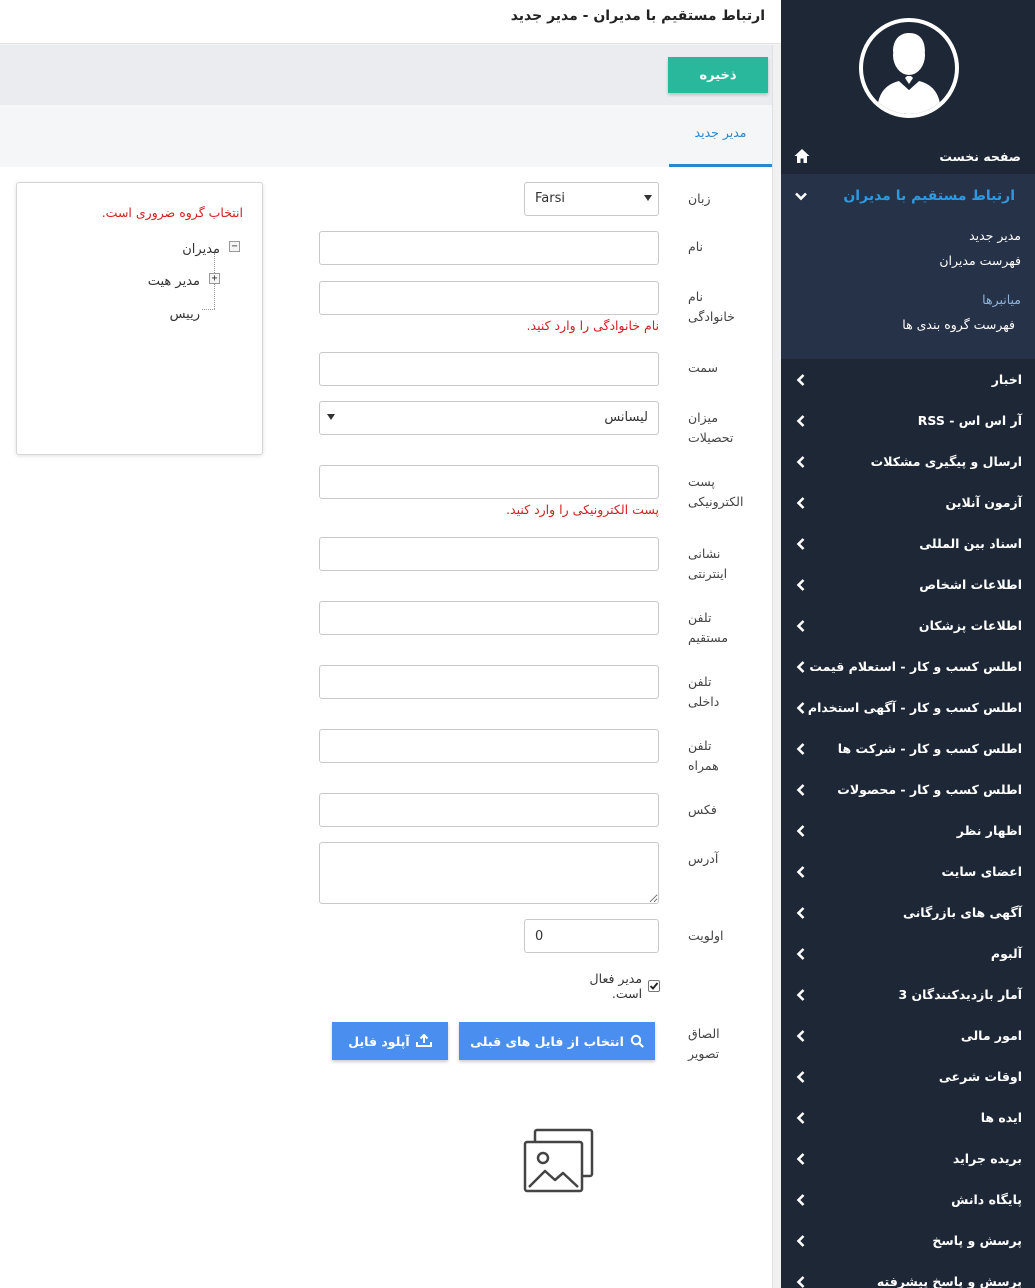 Image resolution: width=1035 pixels, height=1288 pixels. I want to click on home-icon, so click(802, 156).